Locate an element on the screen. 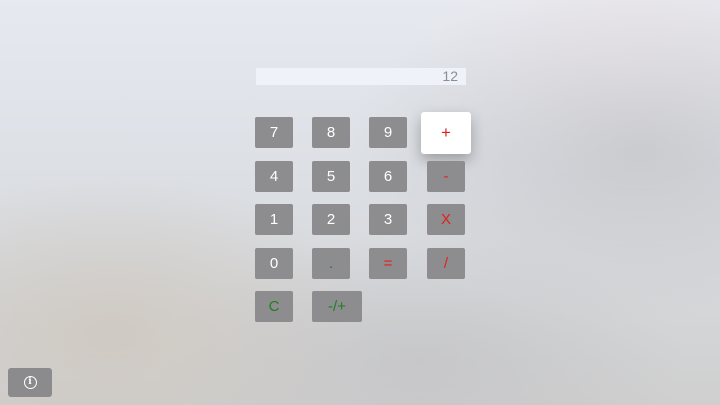 This screenshot has width=720, height=405. calculator-display: 12 is located at coordinates (361, 76).